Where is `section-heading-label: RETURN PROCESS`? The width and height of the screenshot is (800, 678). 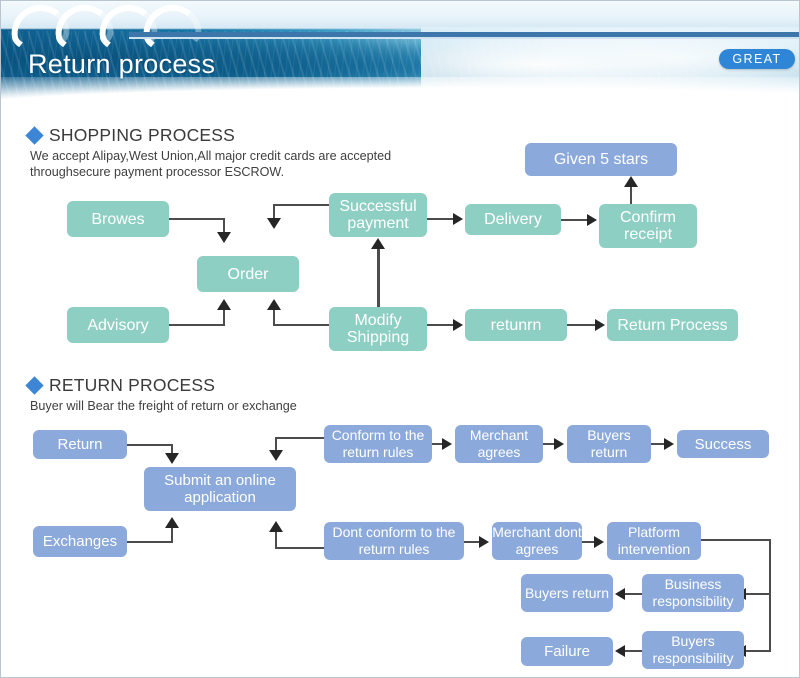 section-heading-label: RETURN PROCESS is located at coordinates (132, 385).